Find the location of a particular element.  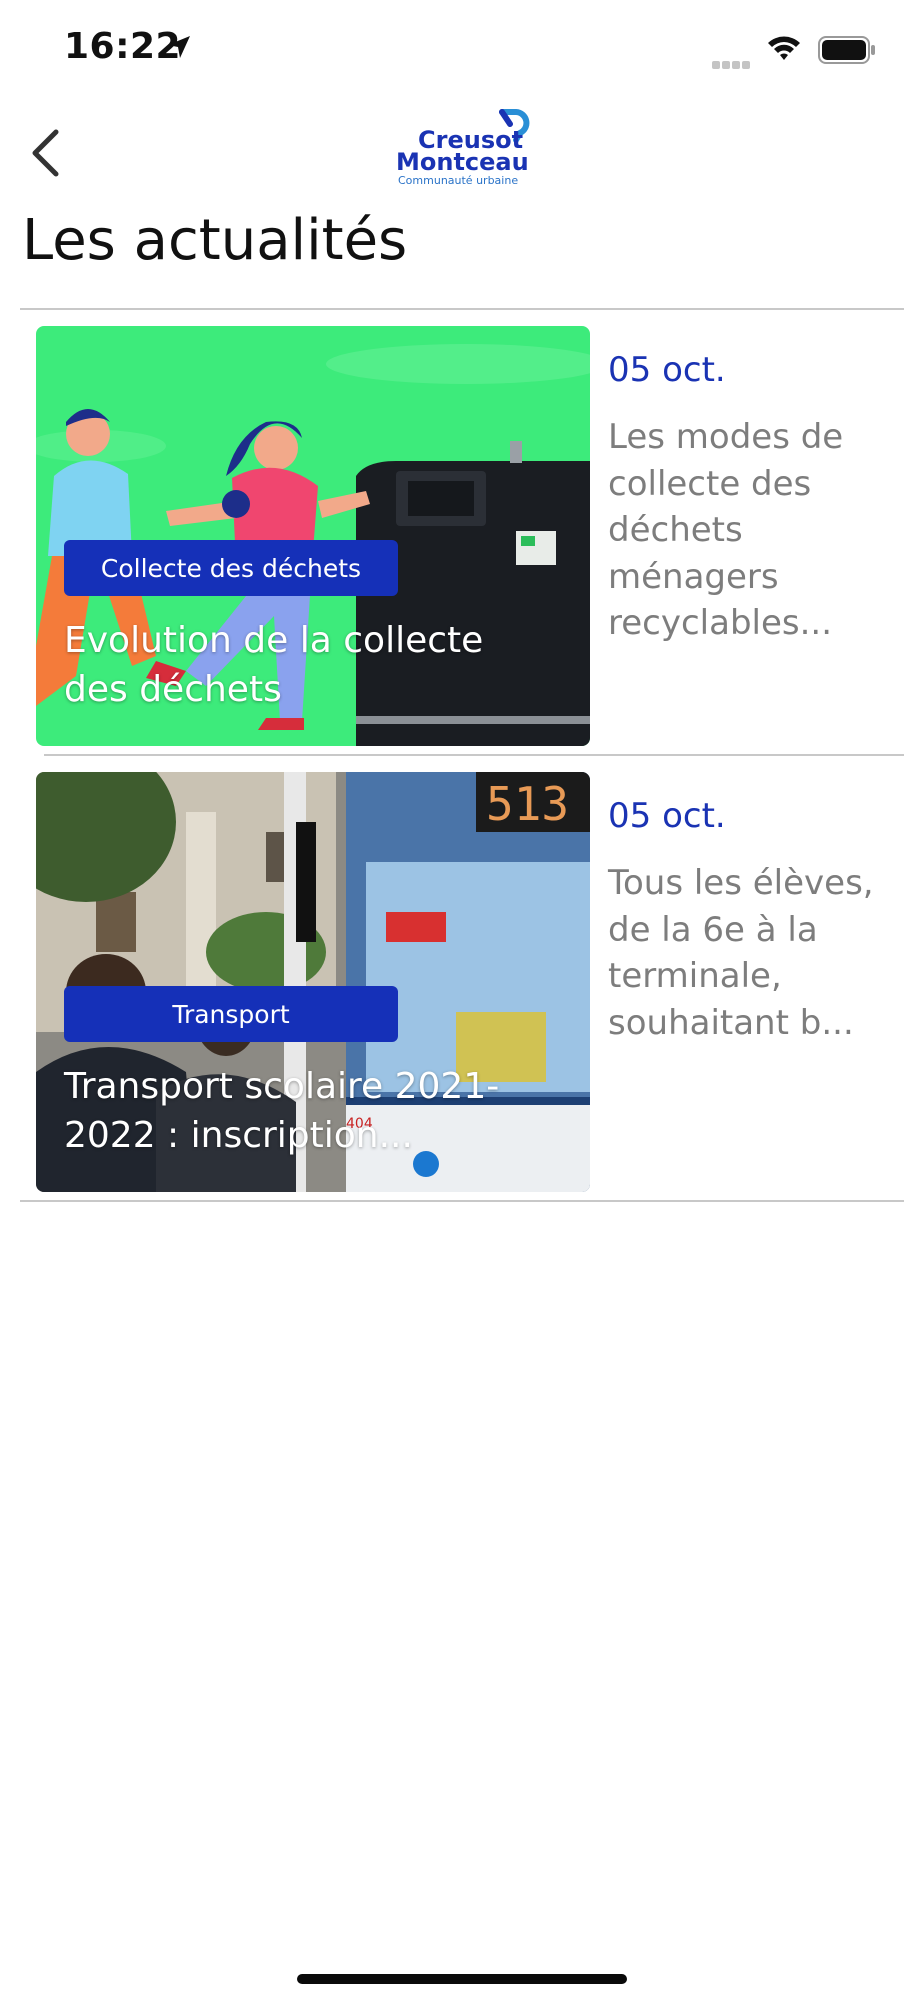

logo: Creusot Montceau Communauté urbaine is located at coordinates (465, 146).